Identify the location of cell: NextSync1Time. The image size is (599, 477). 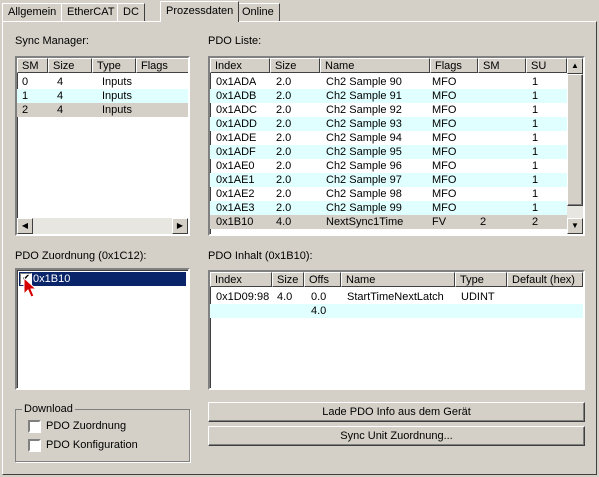
(365, 222).